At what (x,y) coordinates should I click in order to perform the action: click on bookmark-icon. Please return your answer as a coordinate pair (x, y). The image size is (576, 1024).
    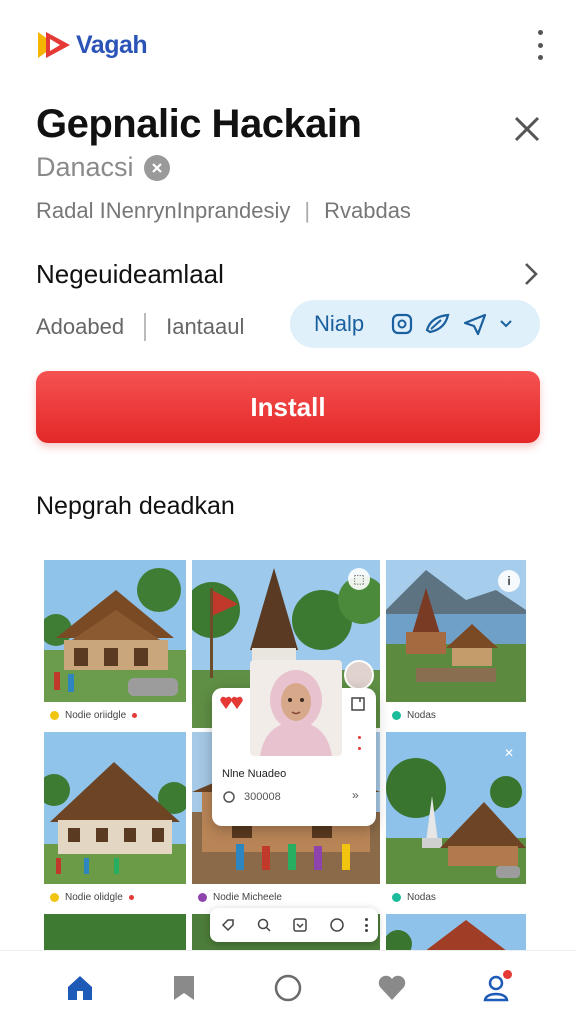
    Looking at the image, I should click on (184, 987).